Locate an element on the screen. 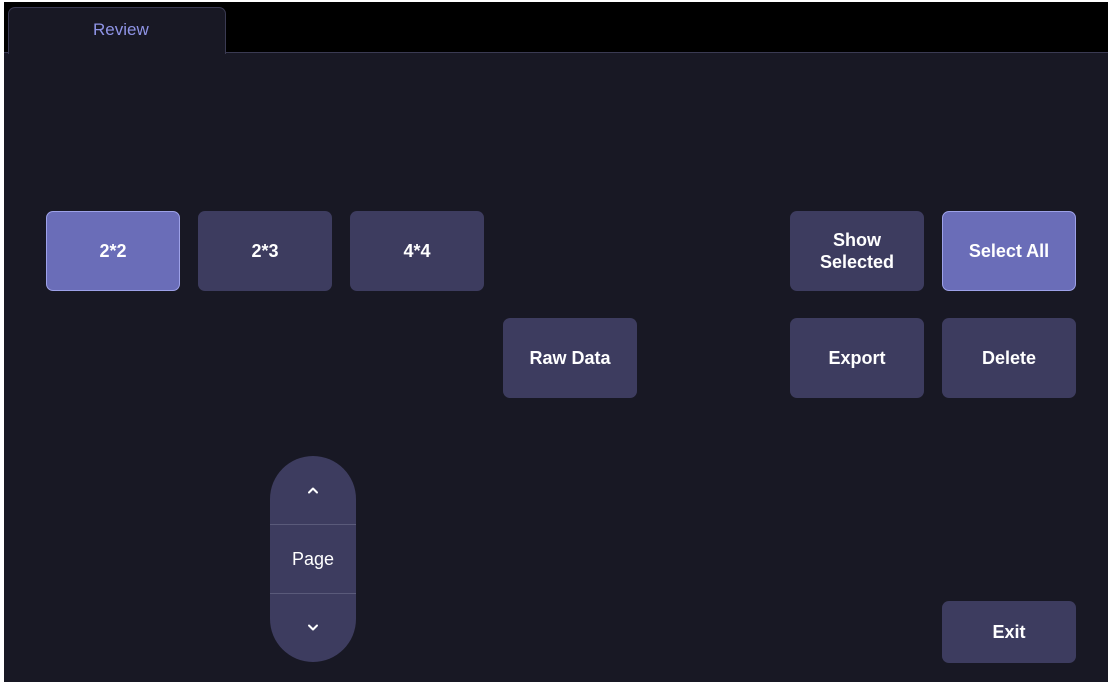 Image resolution: width=1110 pixels, height=684 pixels. layout-2x2-button: 2*2 is located at coordinates (113, 251).